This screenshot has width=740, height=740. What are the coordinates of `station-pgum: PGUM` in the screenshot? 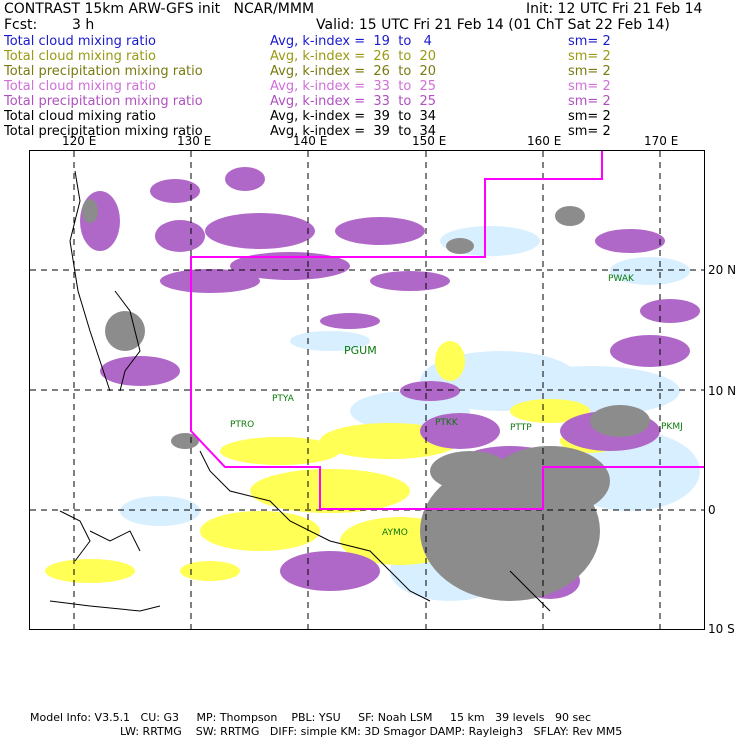 It's located at (360, 350).